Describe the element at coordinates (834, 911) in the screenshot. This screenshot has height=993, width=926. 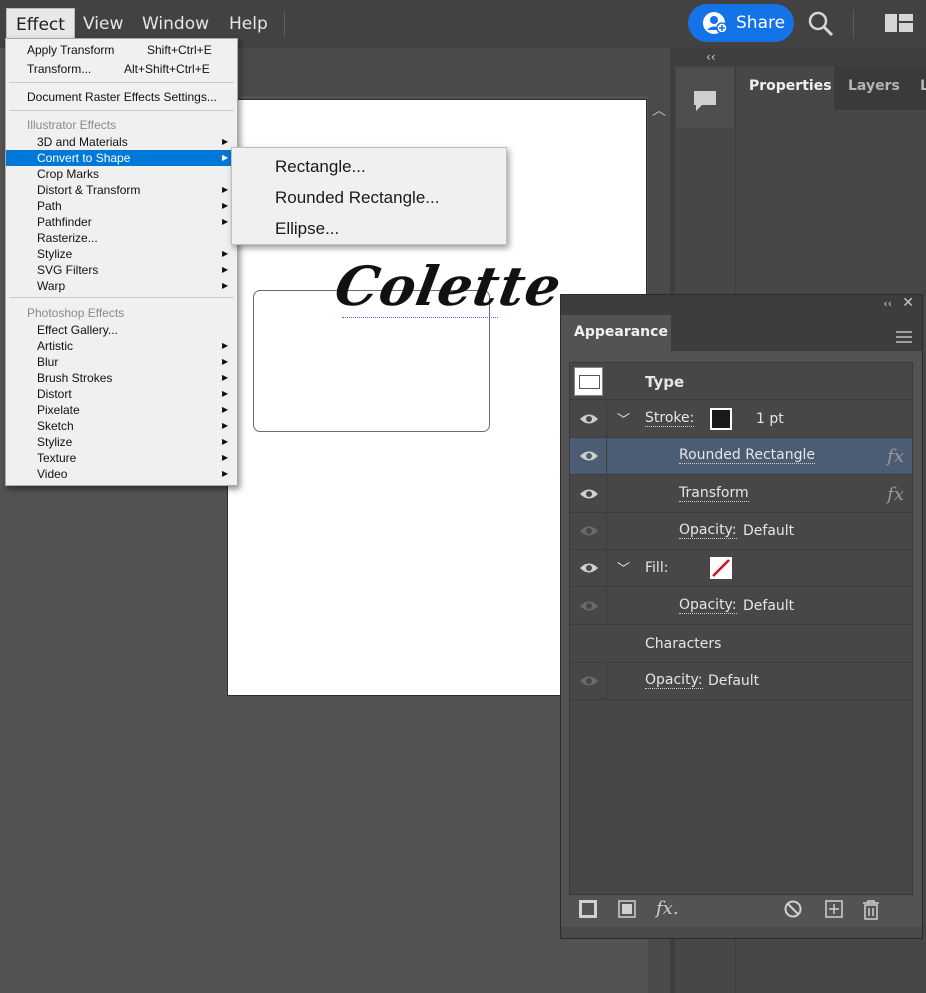
I see `duplicate-item-icon` at that location.